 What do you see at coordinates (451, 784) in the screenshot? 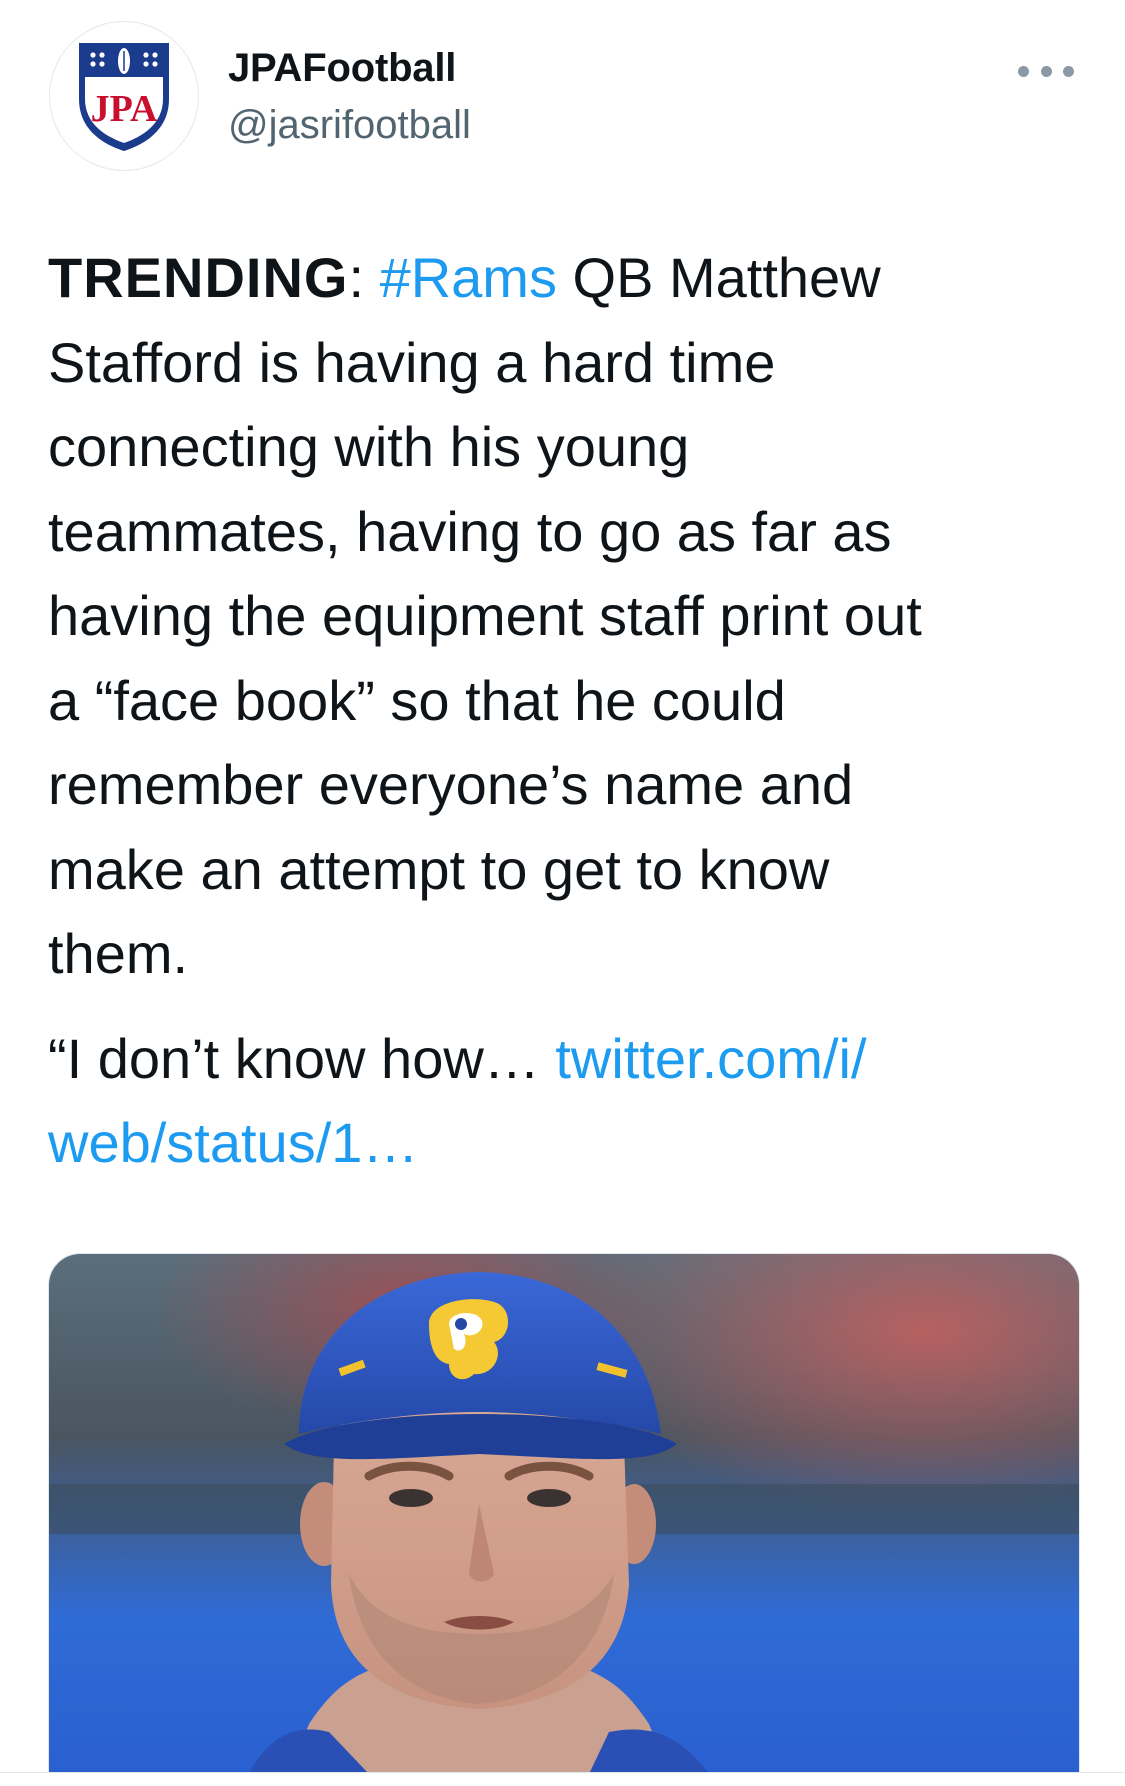
I see `tweet-line-7: remember everyone’s name and` at bounding box center [451, 784].